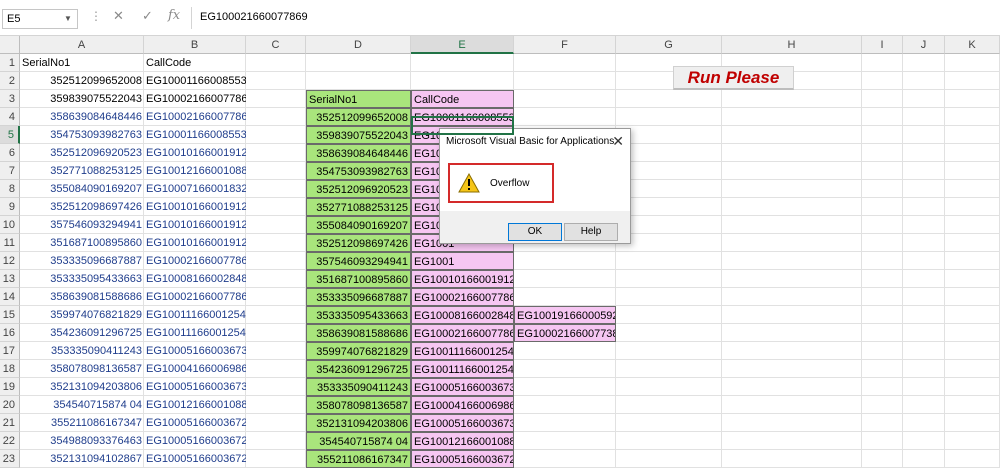 The height and width of the screenshot is (468, 1000). What do you see at coordinates (462, 351) in the screenshot?
I see `cell-e17: EG100111660012543` at bounding box center [462, 351].